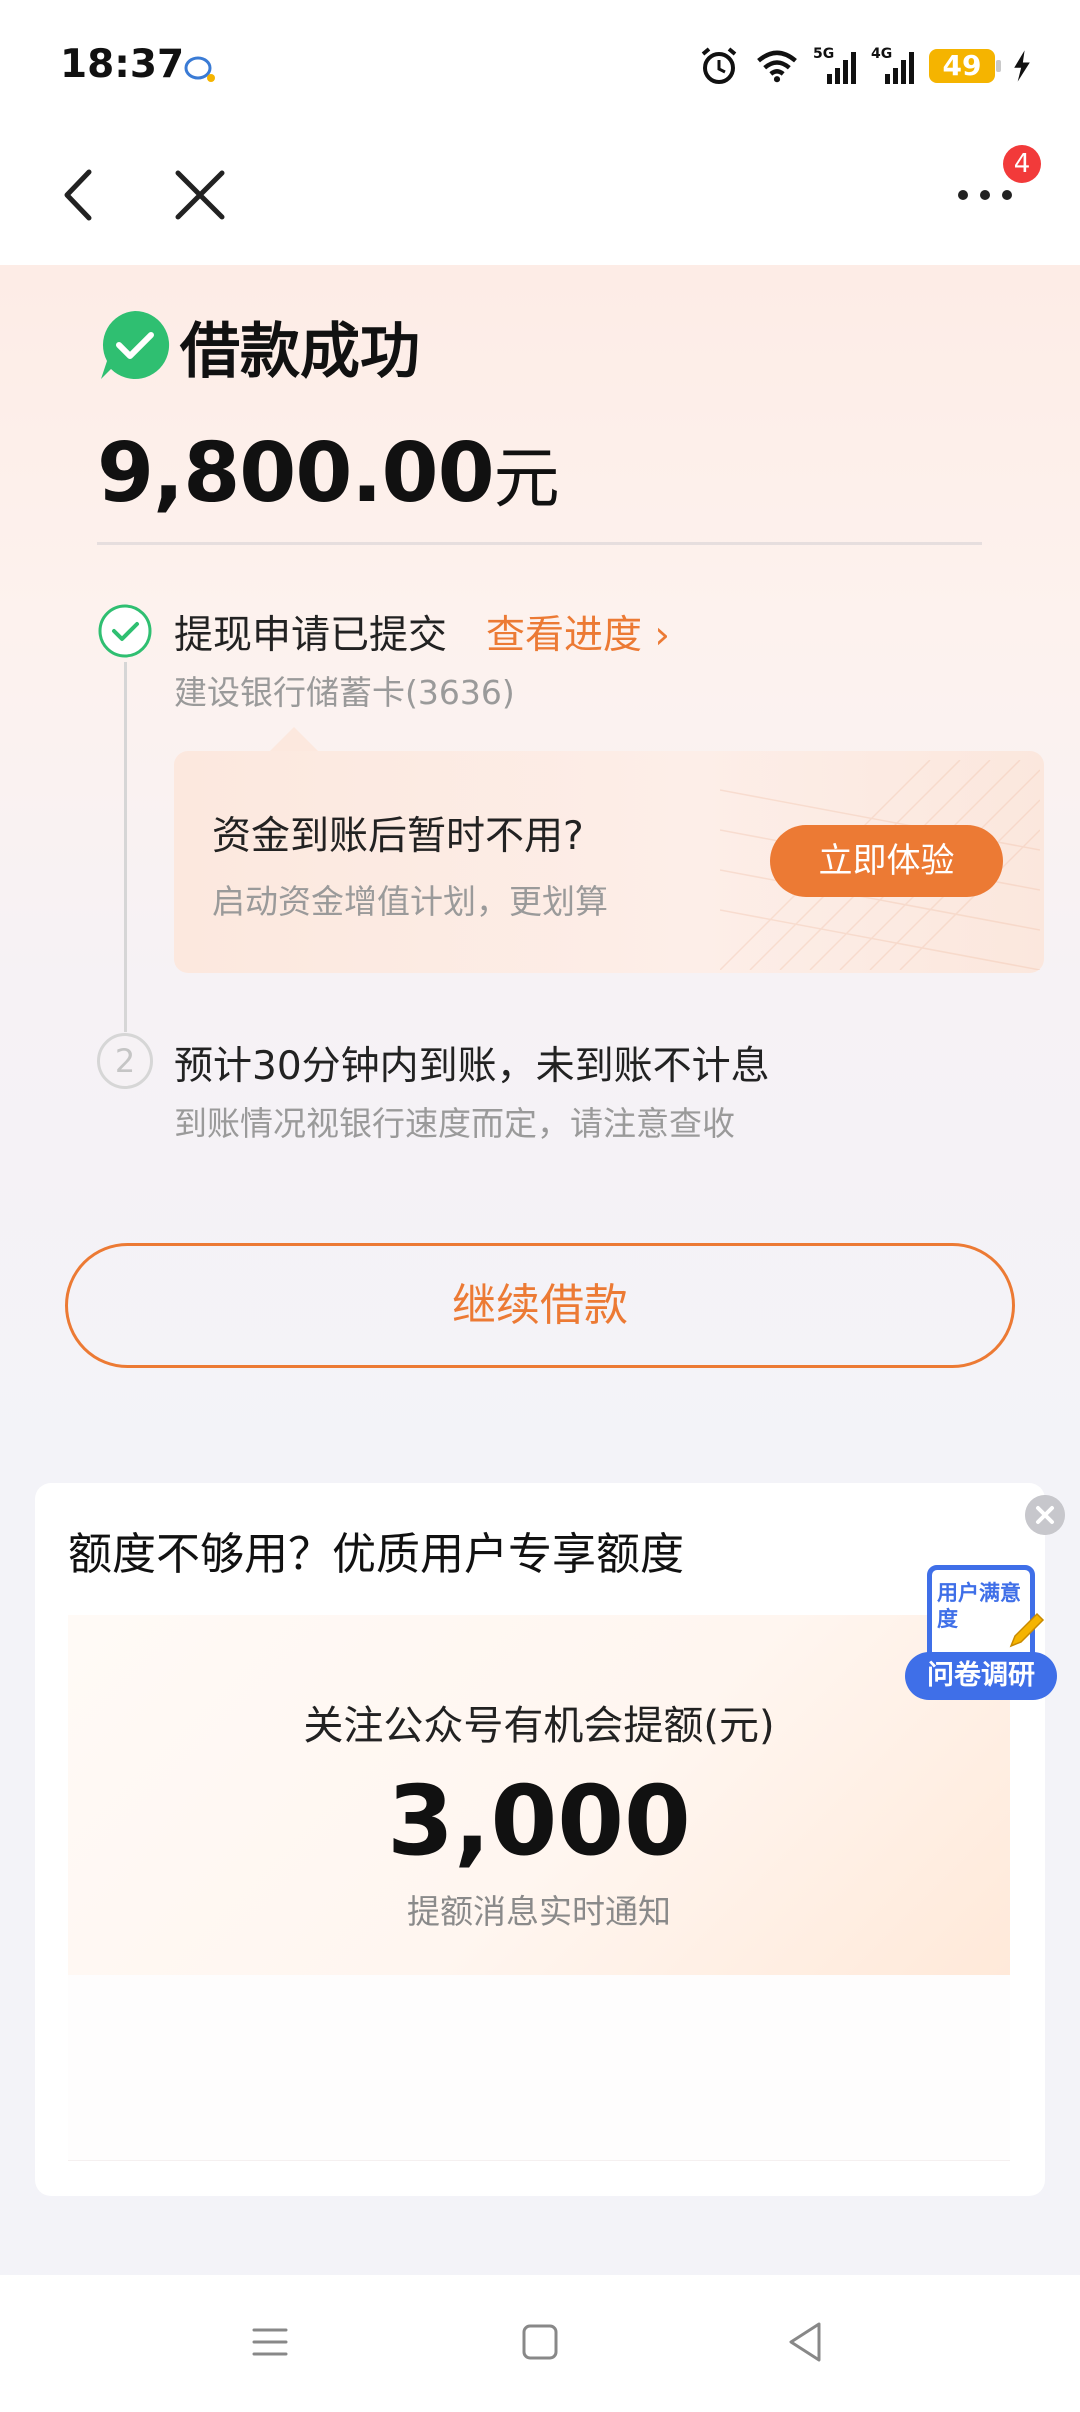 The image size is (1080, 2412). What do you see at coordinates (1027, 1630) in the screenshot?
I see `pencil-icon` at bounding box center [1027, 1630].